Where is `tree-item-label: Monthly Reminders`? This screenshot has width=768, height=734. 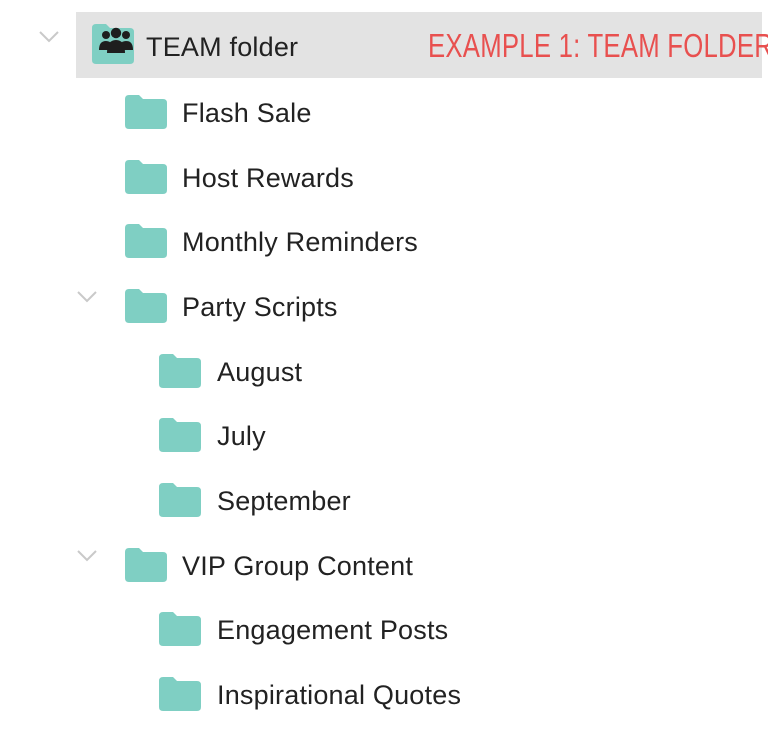 tree-item-label: Monthly Reminders is located at coordinates (300, 242).